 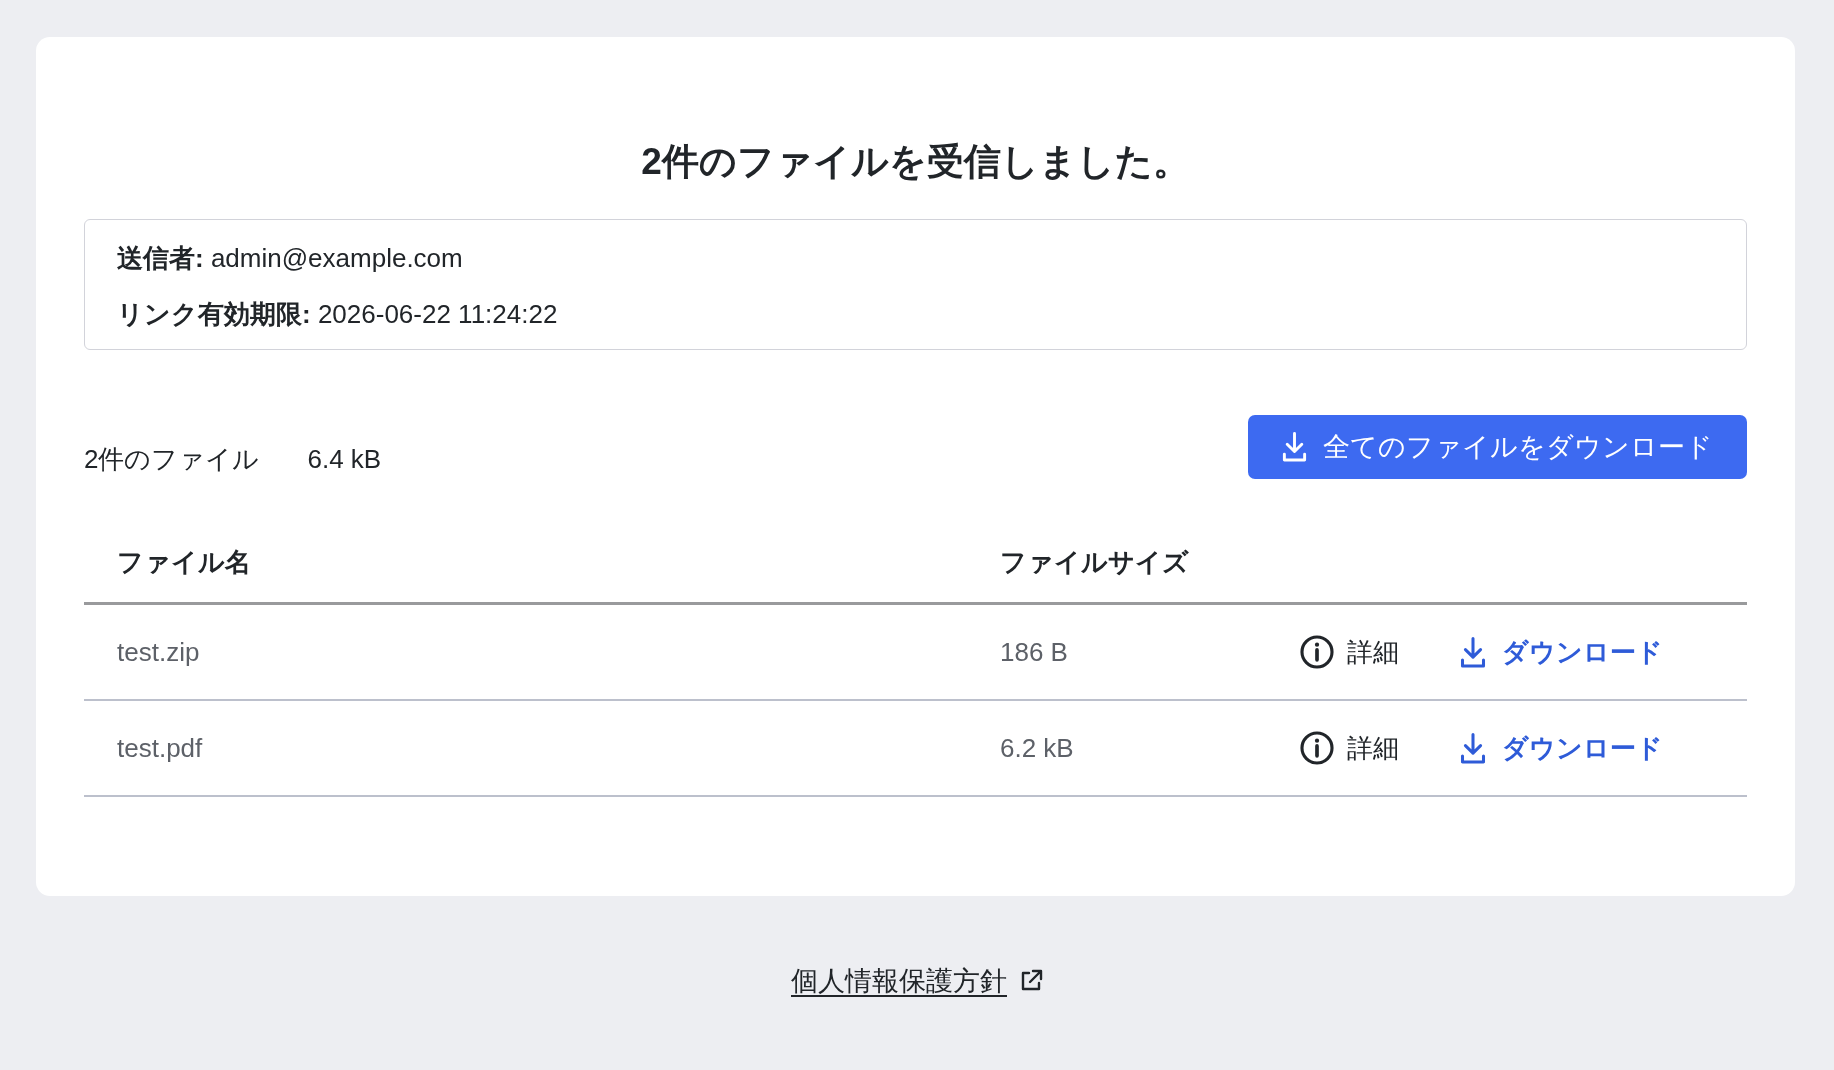 I want to click on download-all-button: 全てのファイルをダウンロード, so click(x=1497, y=447).